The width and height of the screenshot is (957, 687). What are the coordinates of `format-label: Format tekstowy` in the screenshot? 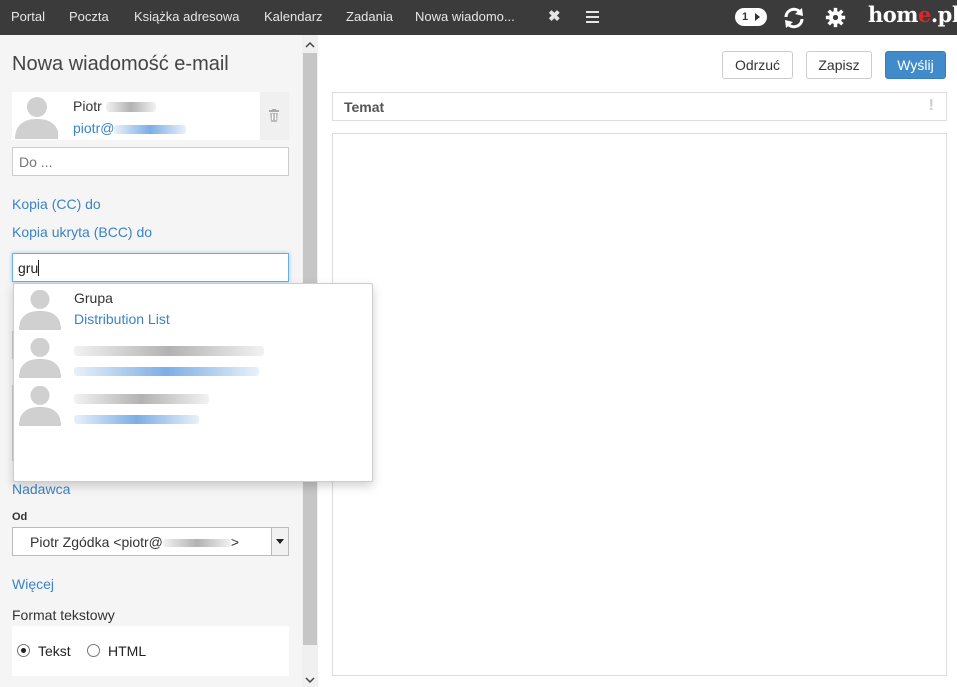 It's located at (63, 615).